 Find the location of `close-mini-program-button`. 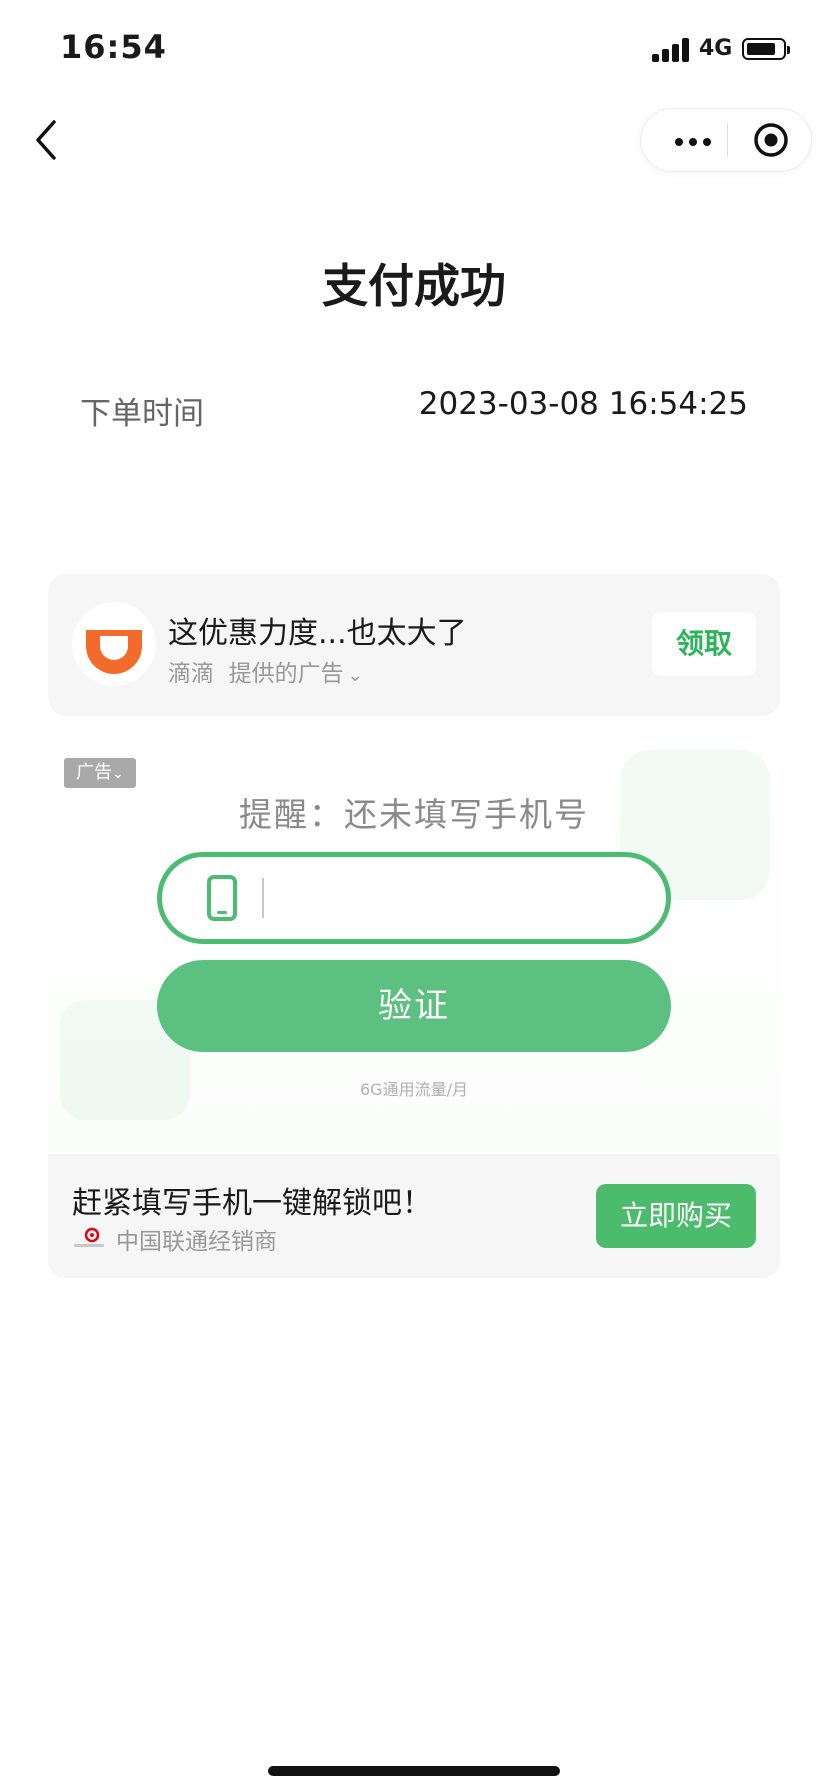

close-mini-program-button is located at coordinates (771, 140).